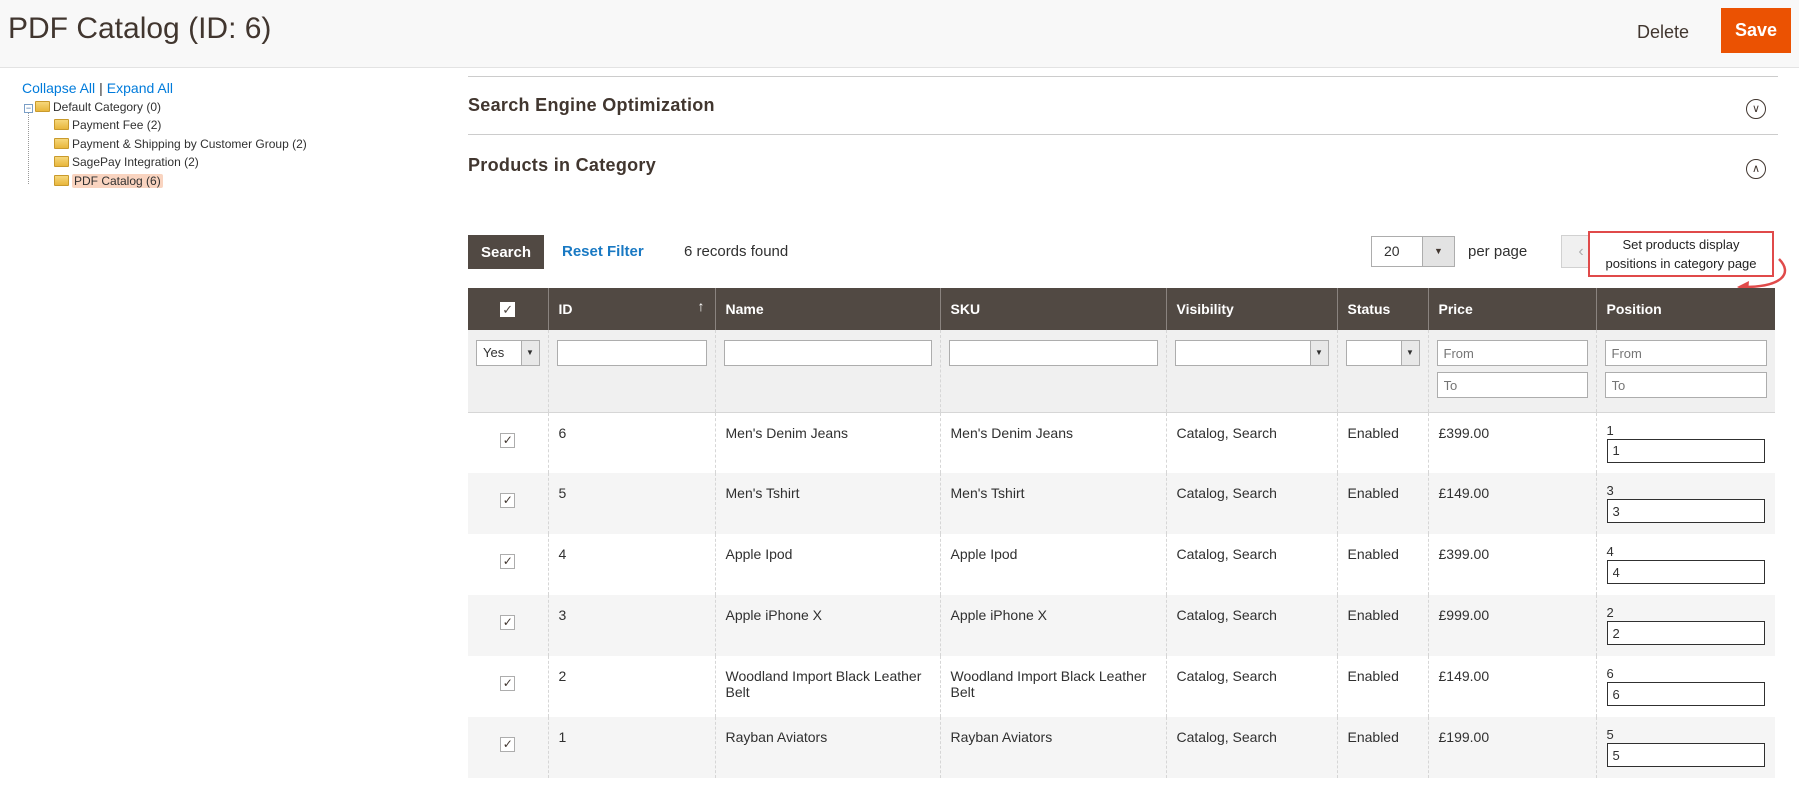 Image resolution: width=1799 pixels, height=792 pixels. Describe the element at coordinates (1610, 734) in the screenshot. I see `position-value: 5` at that location.